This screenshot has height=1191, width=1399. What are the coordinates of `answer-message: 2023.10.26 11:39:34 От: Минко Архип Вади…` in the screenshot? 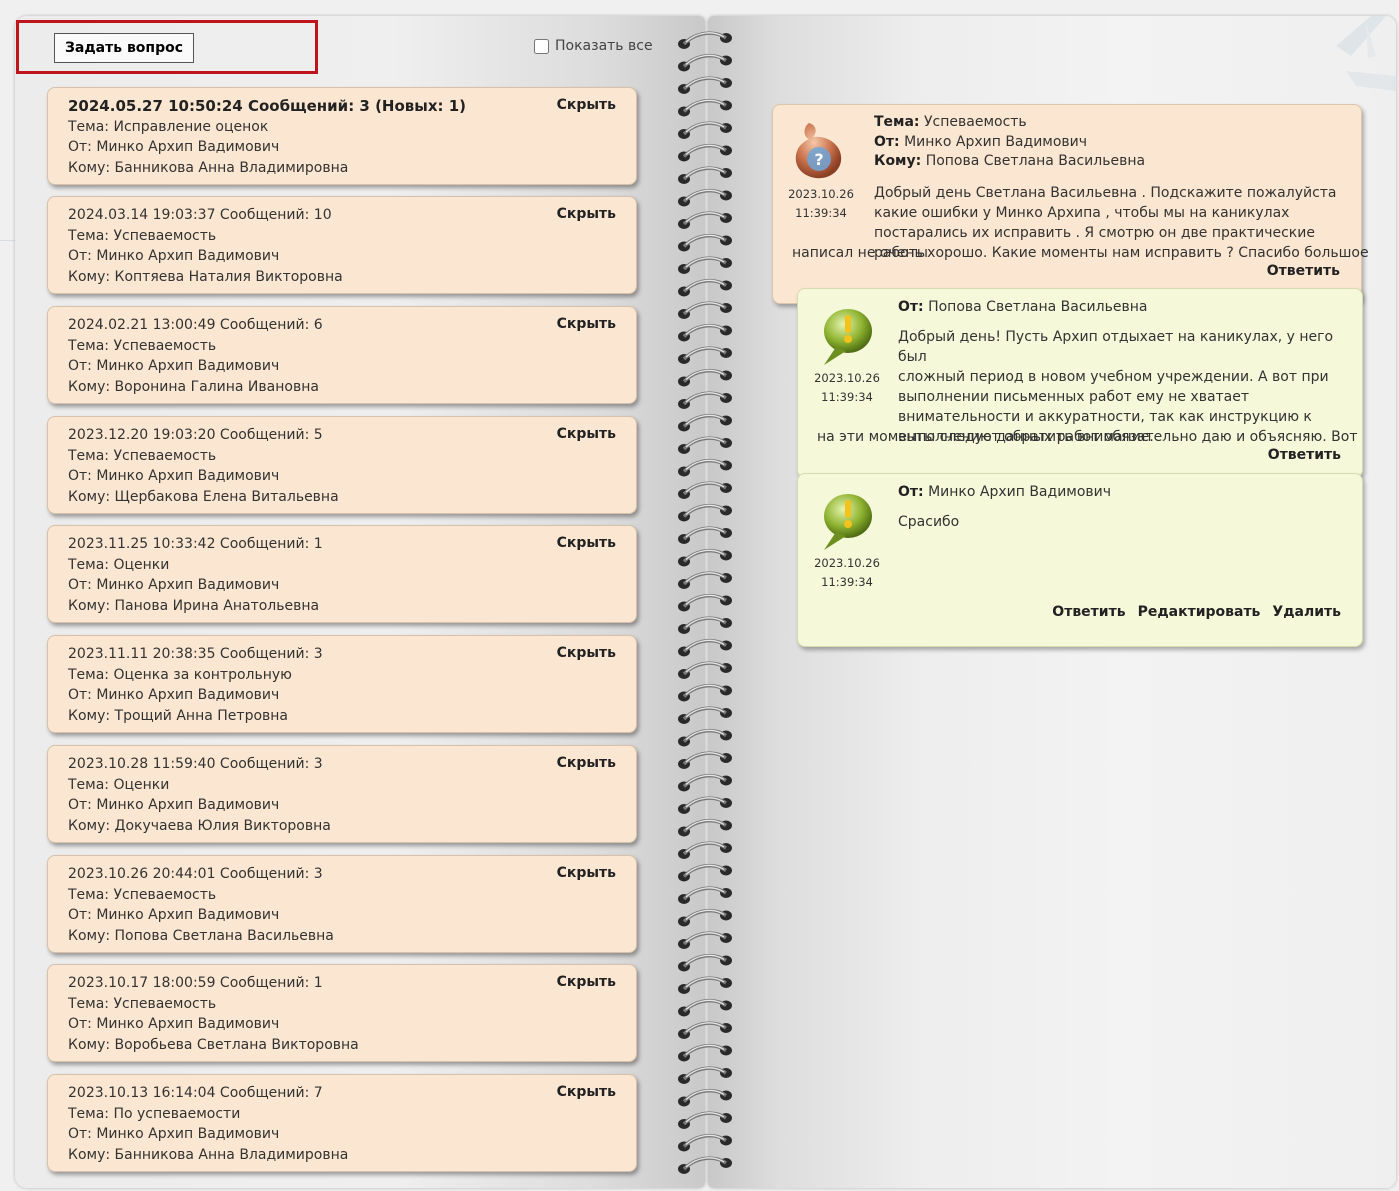 It's located at (1080, 560).